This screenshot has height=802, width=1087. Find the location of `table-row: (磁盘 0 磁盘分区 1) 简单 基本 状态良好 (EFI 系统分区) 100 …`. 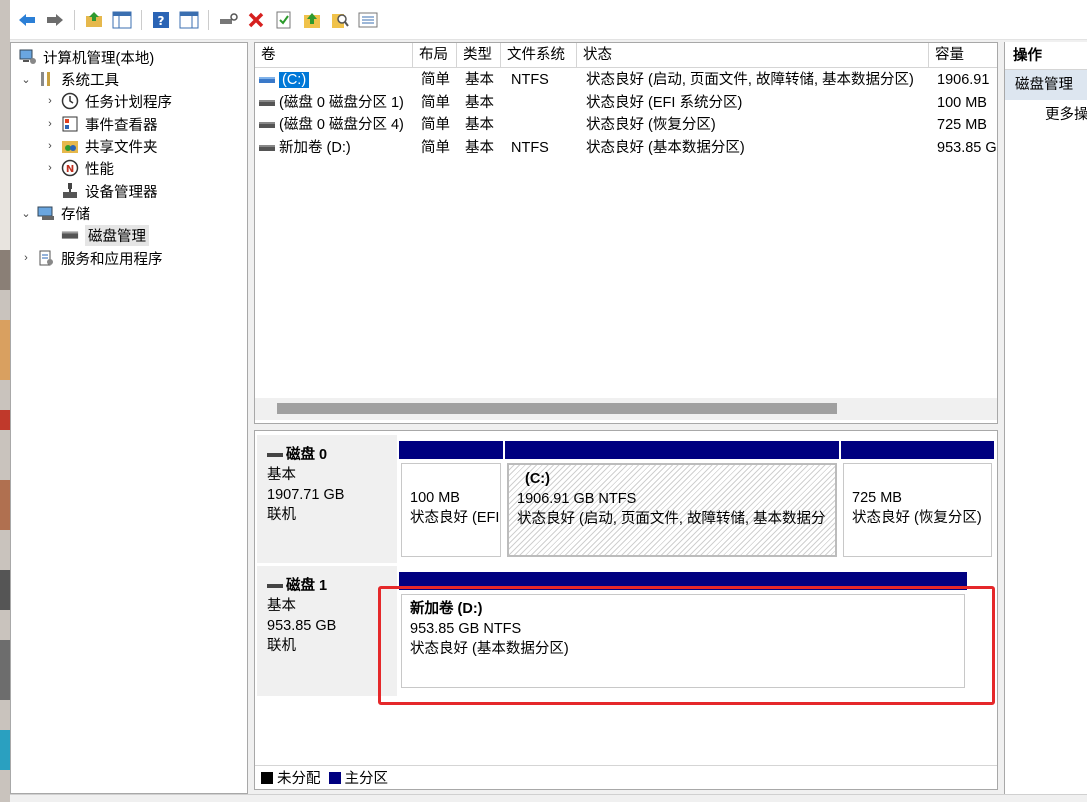

table-row: (磁盘 0 磁盘分区 1) 简单 基本 状态良好 (EFI 系统分区) 100 … is located at coordinates (626, 103).